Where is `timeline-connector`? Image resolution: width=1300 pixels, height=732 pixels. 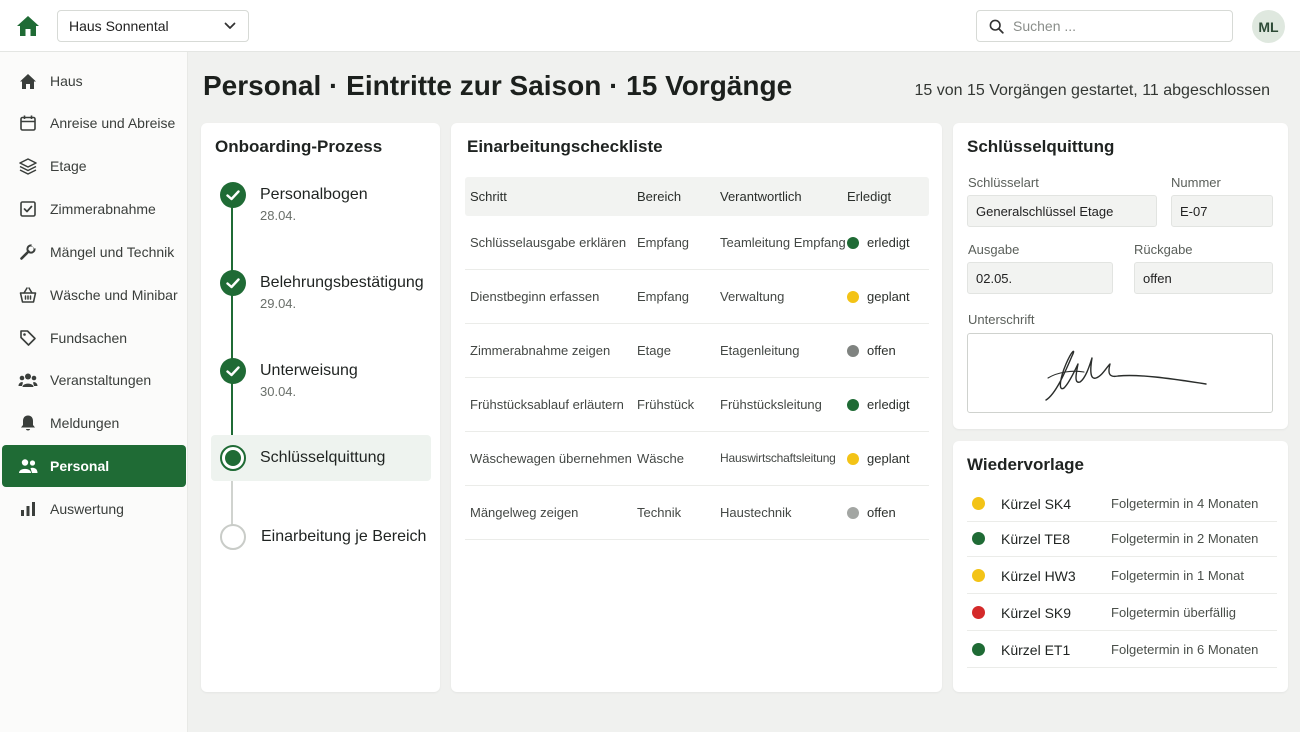
timeline-connector is located at coordinates (232, 500).